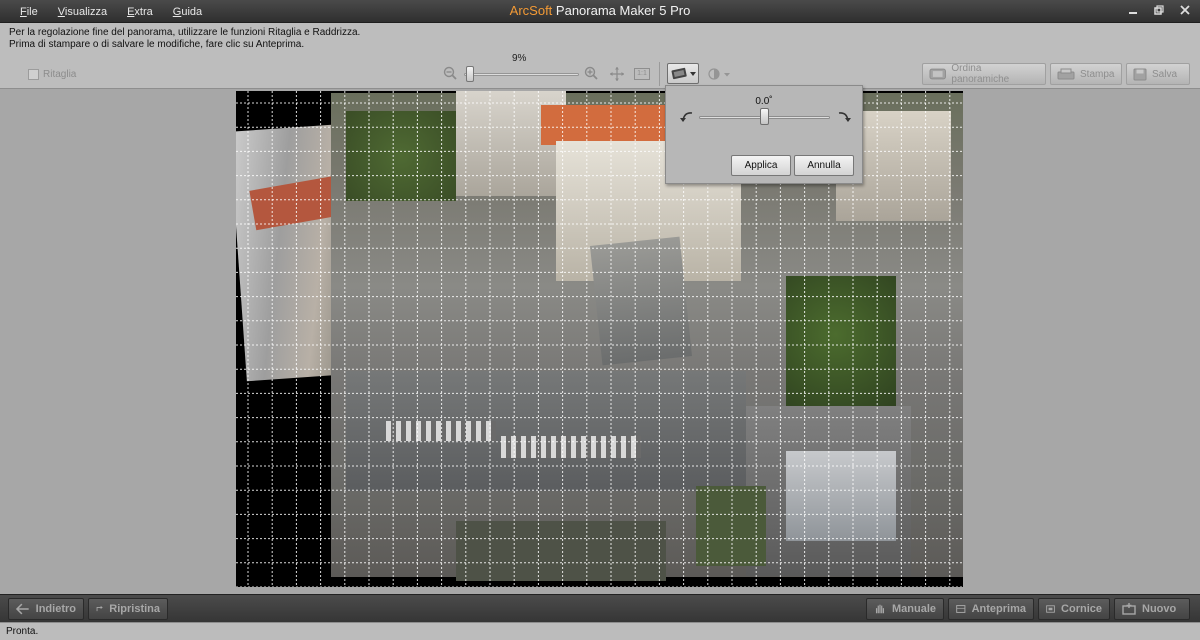  What do you see at coordinates (29, 12) in the screenshot?
I see `menu-file: File` at bounding box center [29, 12].